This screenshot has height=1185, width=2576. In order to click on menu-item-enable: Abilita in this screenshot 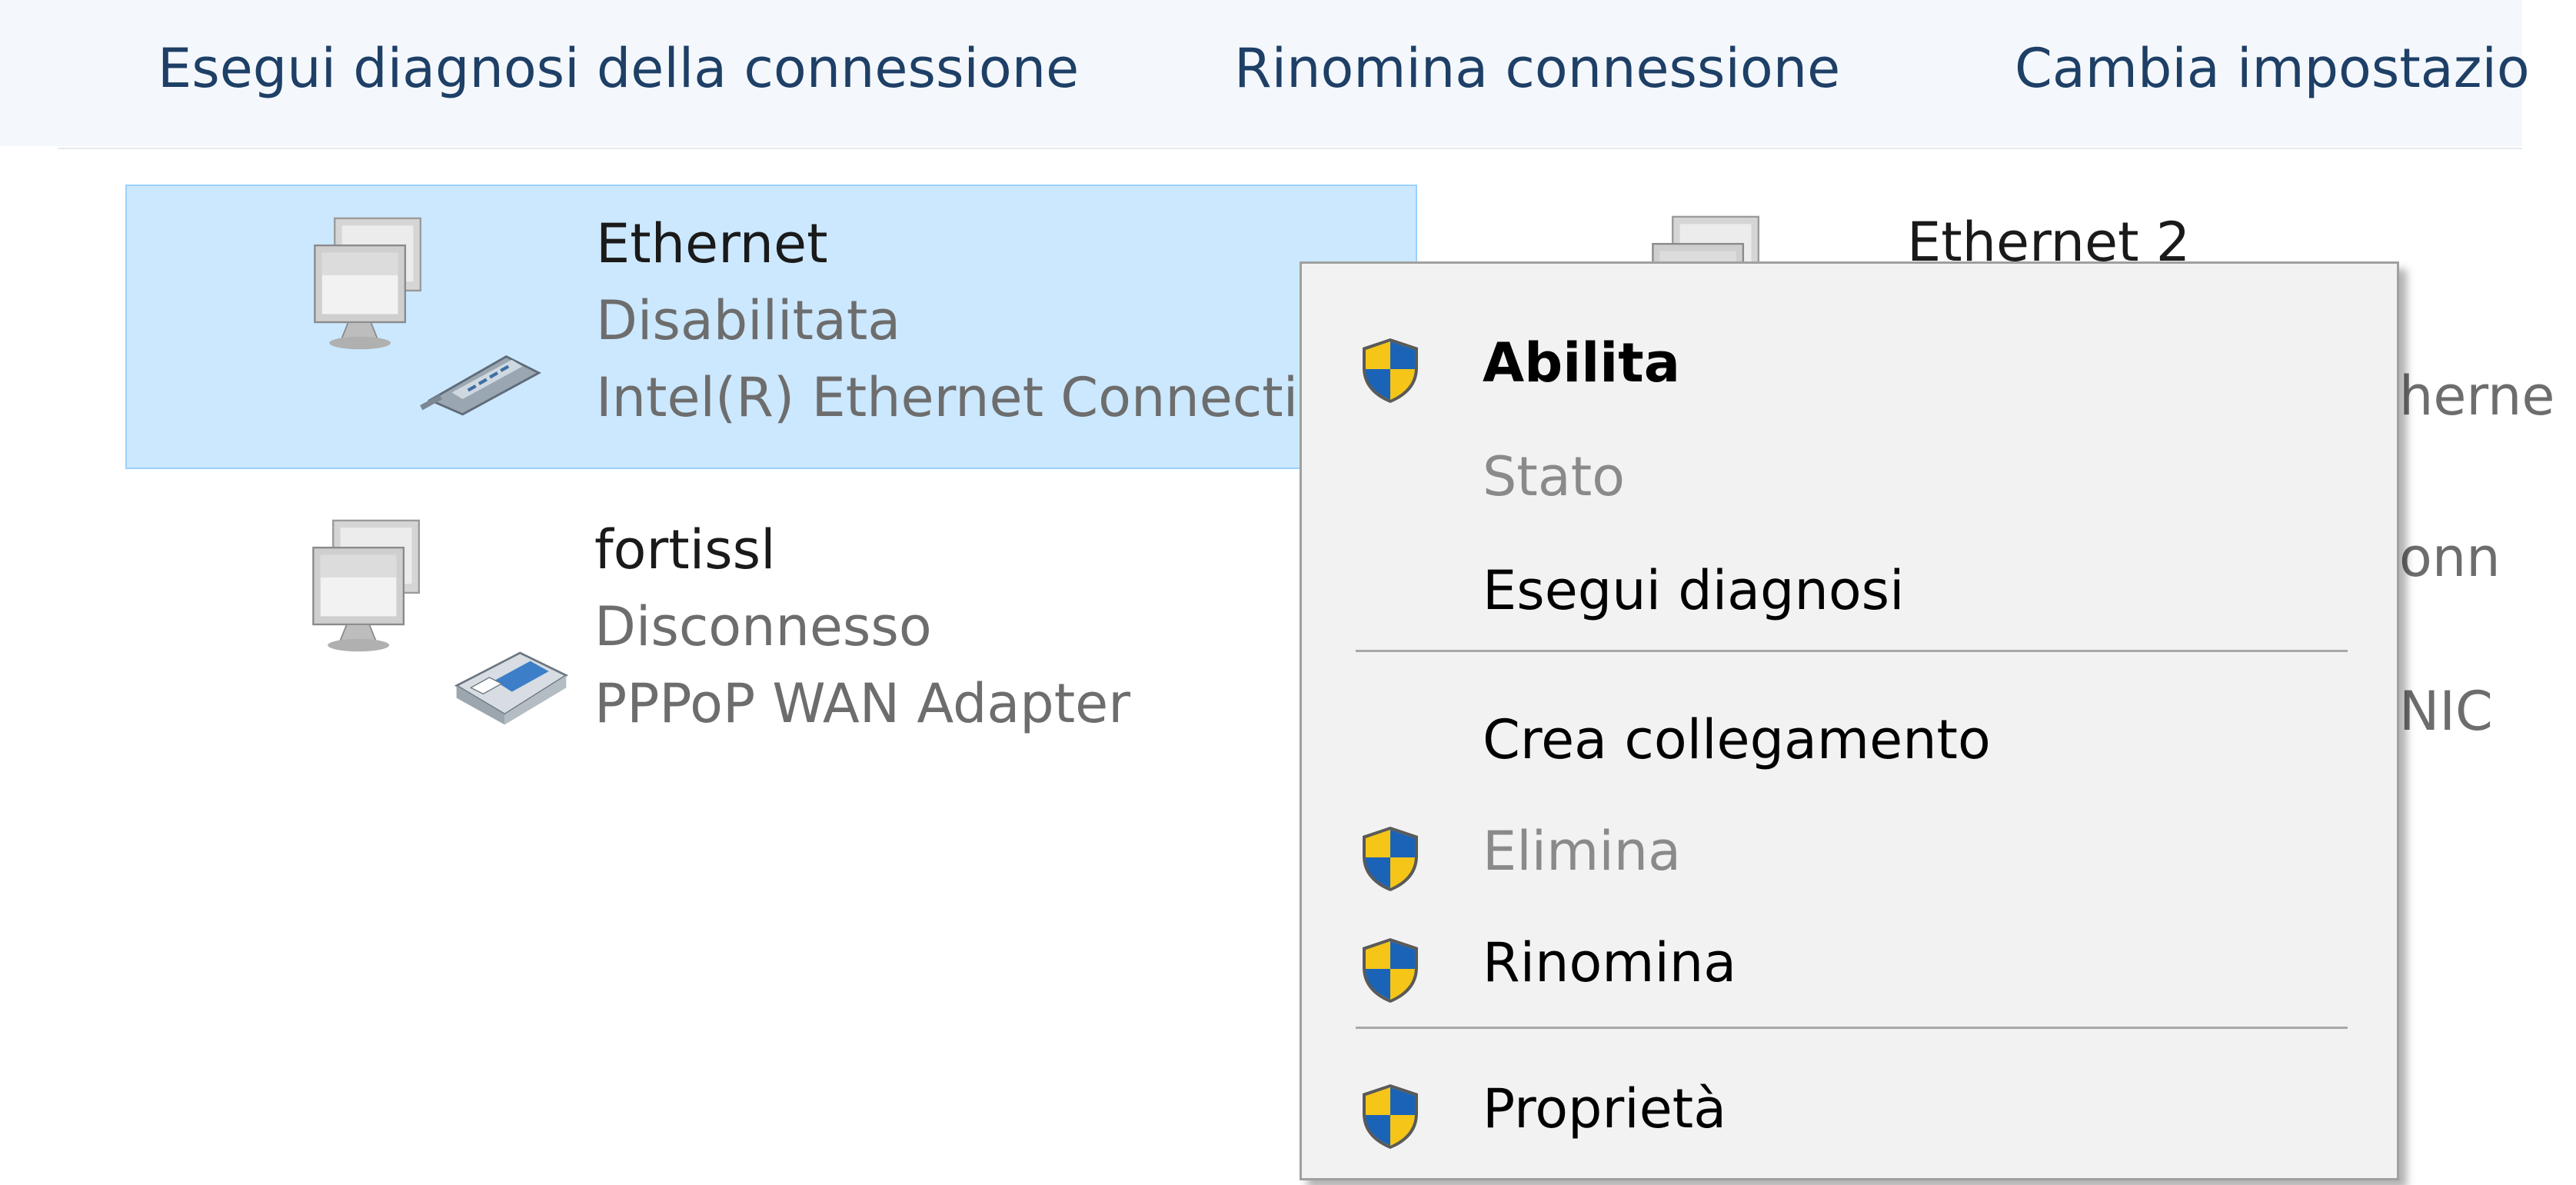, I will do `click(1849, 368)`.